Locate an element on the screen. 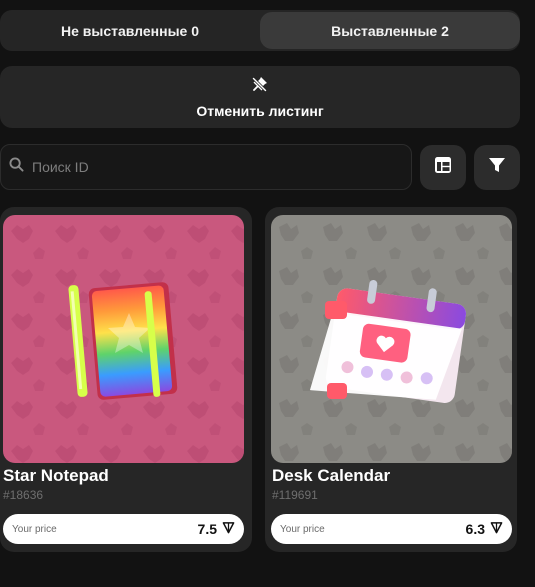 The width and height of the screenshot is (535, 587). layout-toggle-button is located at coordinates (443, 167).